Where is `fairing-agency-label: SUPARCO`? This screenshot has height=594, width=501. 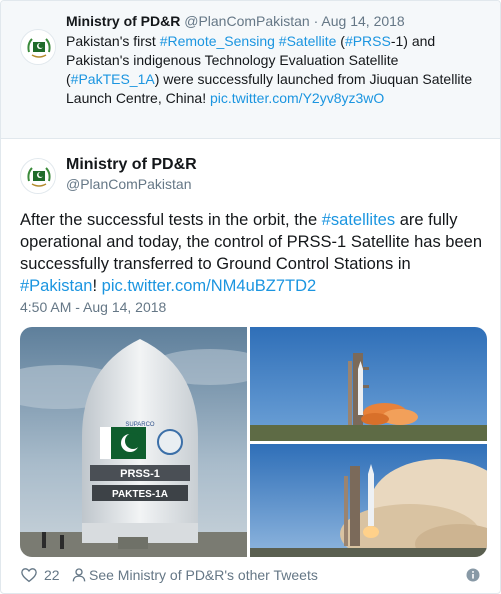 fairing-agency-label: SUPARCO is located at coordinates (140, 425).